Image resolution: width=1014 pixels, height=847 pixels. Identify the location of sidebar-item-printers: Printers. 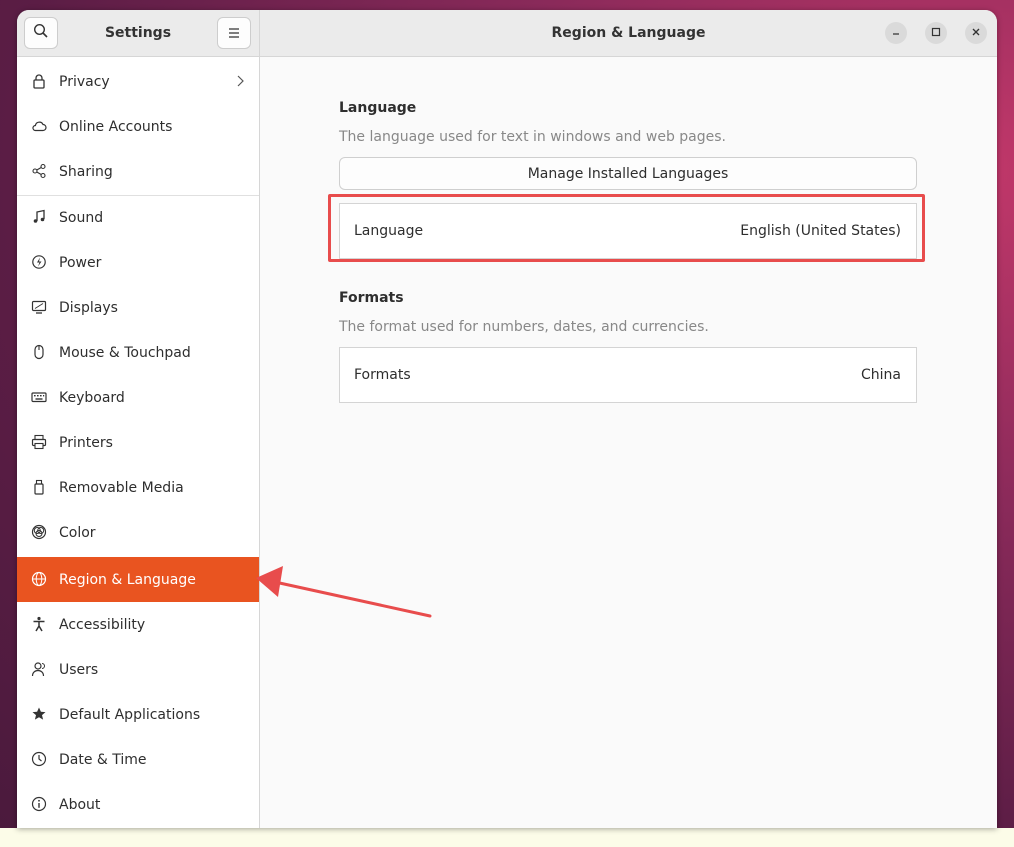
(138, 442).